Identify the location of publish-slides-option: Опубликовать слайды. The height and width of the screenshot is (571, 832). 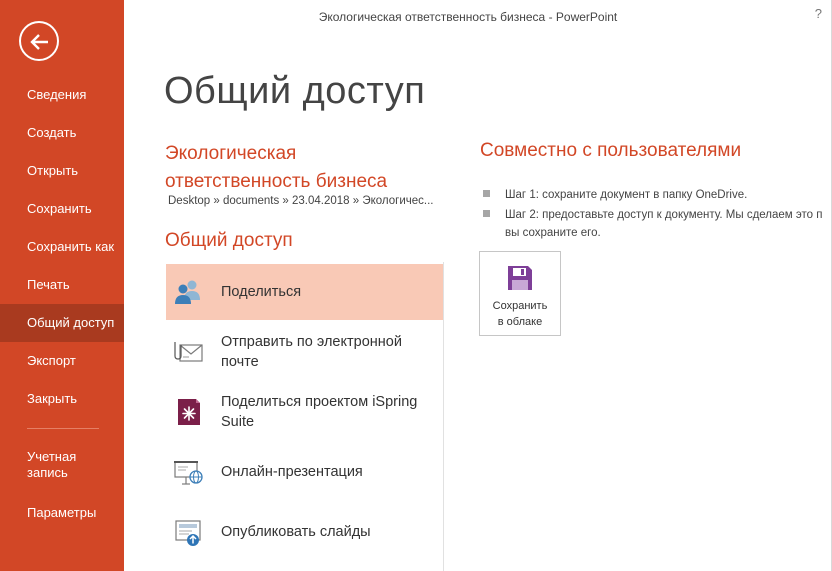
(304, 532).